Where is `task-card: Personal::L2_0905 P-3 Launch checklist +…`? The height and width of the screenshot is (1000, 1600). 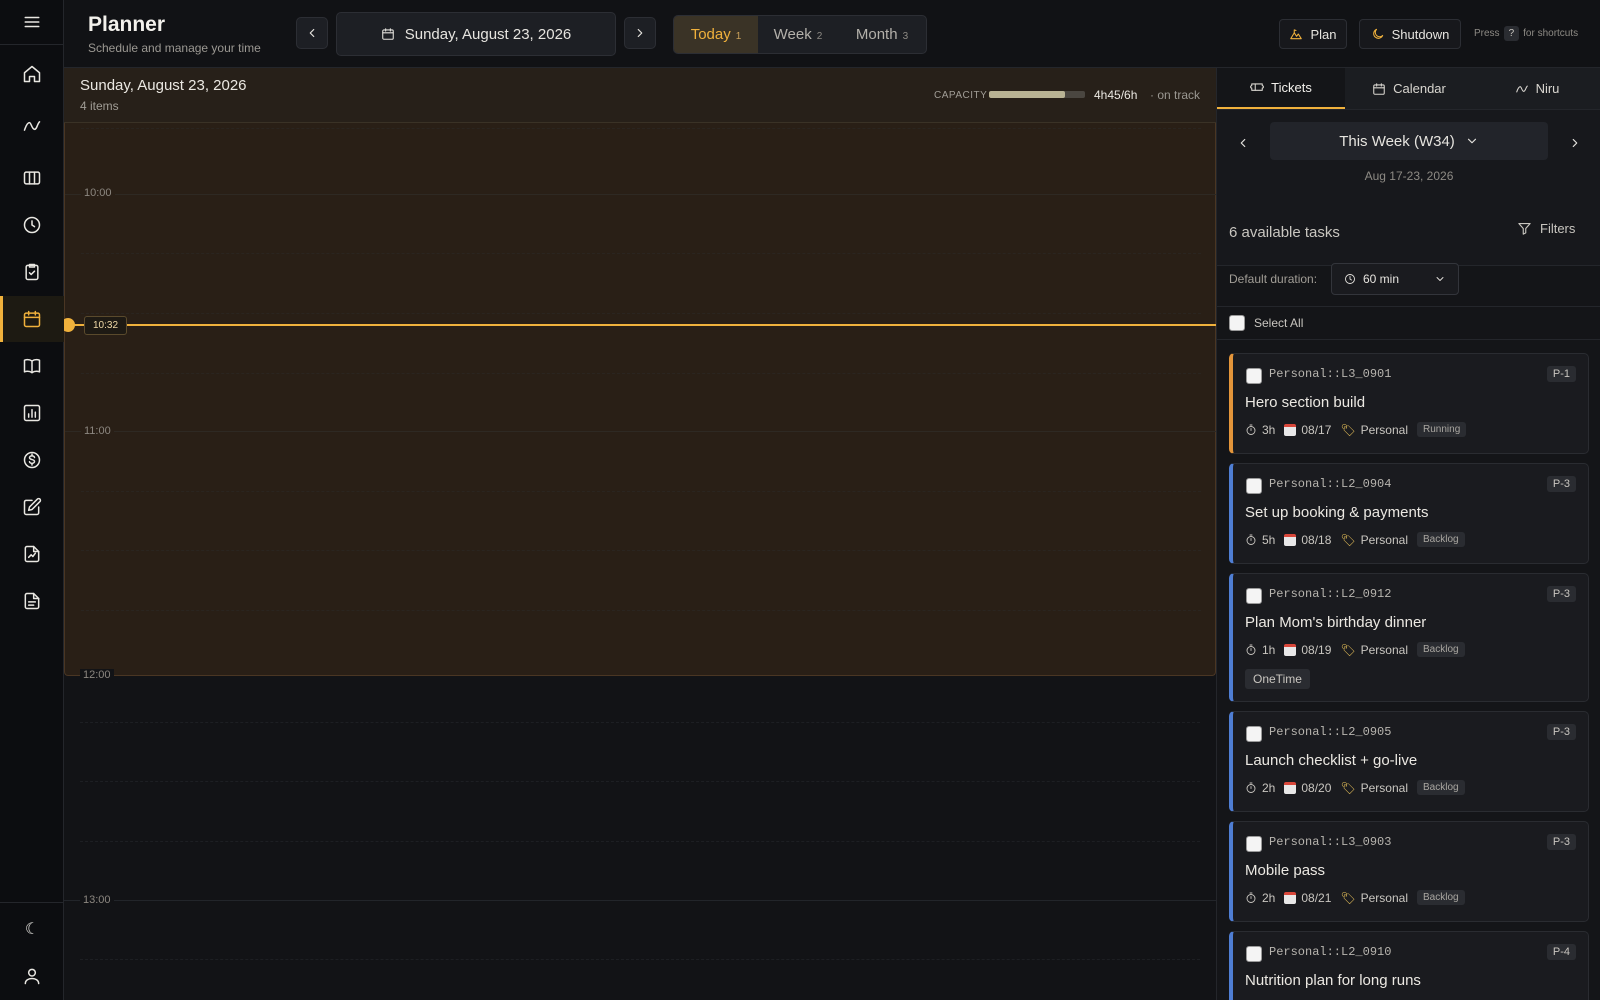 task-card: Personal::L2_0905 P-3 Launch checklist +… is located at coordinates (1409, 761).